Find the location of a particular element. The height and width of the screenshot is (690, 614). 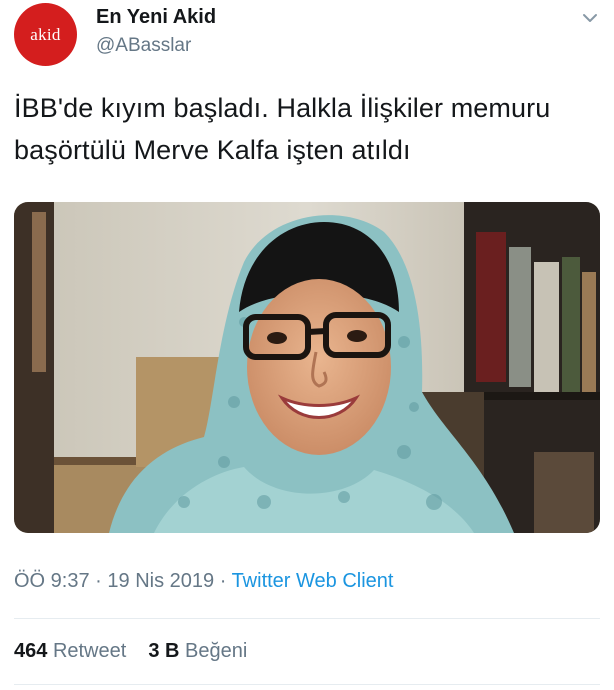

display-name: En Yeni Akid is located at coordinates (156, 17).